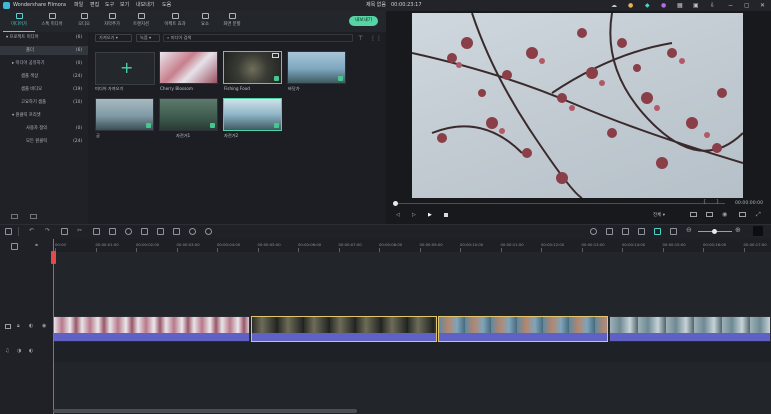 The height and width of the screenshot is (414, 771). Describe the element at coordinates (176, 231) in the screenshot. I see `keyframe-icon` at that location.